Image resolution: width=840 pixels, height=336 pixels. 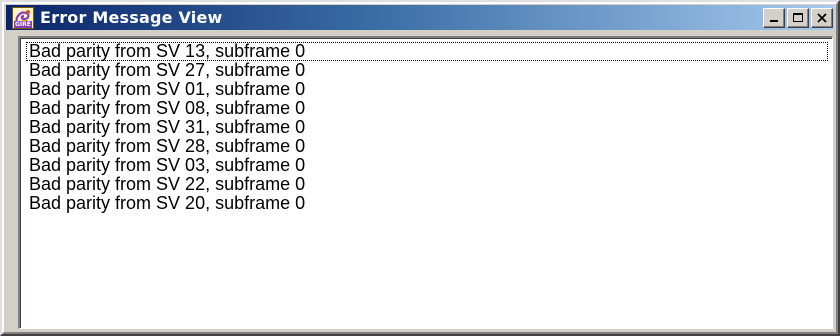 What do you see at coordinates (23, 24) in the screenshot?
I see `app-icon-caption: GIRE` at bounding box center [23, 24].